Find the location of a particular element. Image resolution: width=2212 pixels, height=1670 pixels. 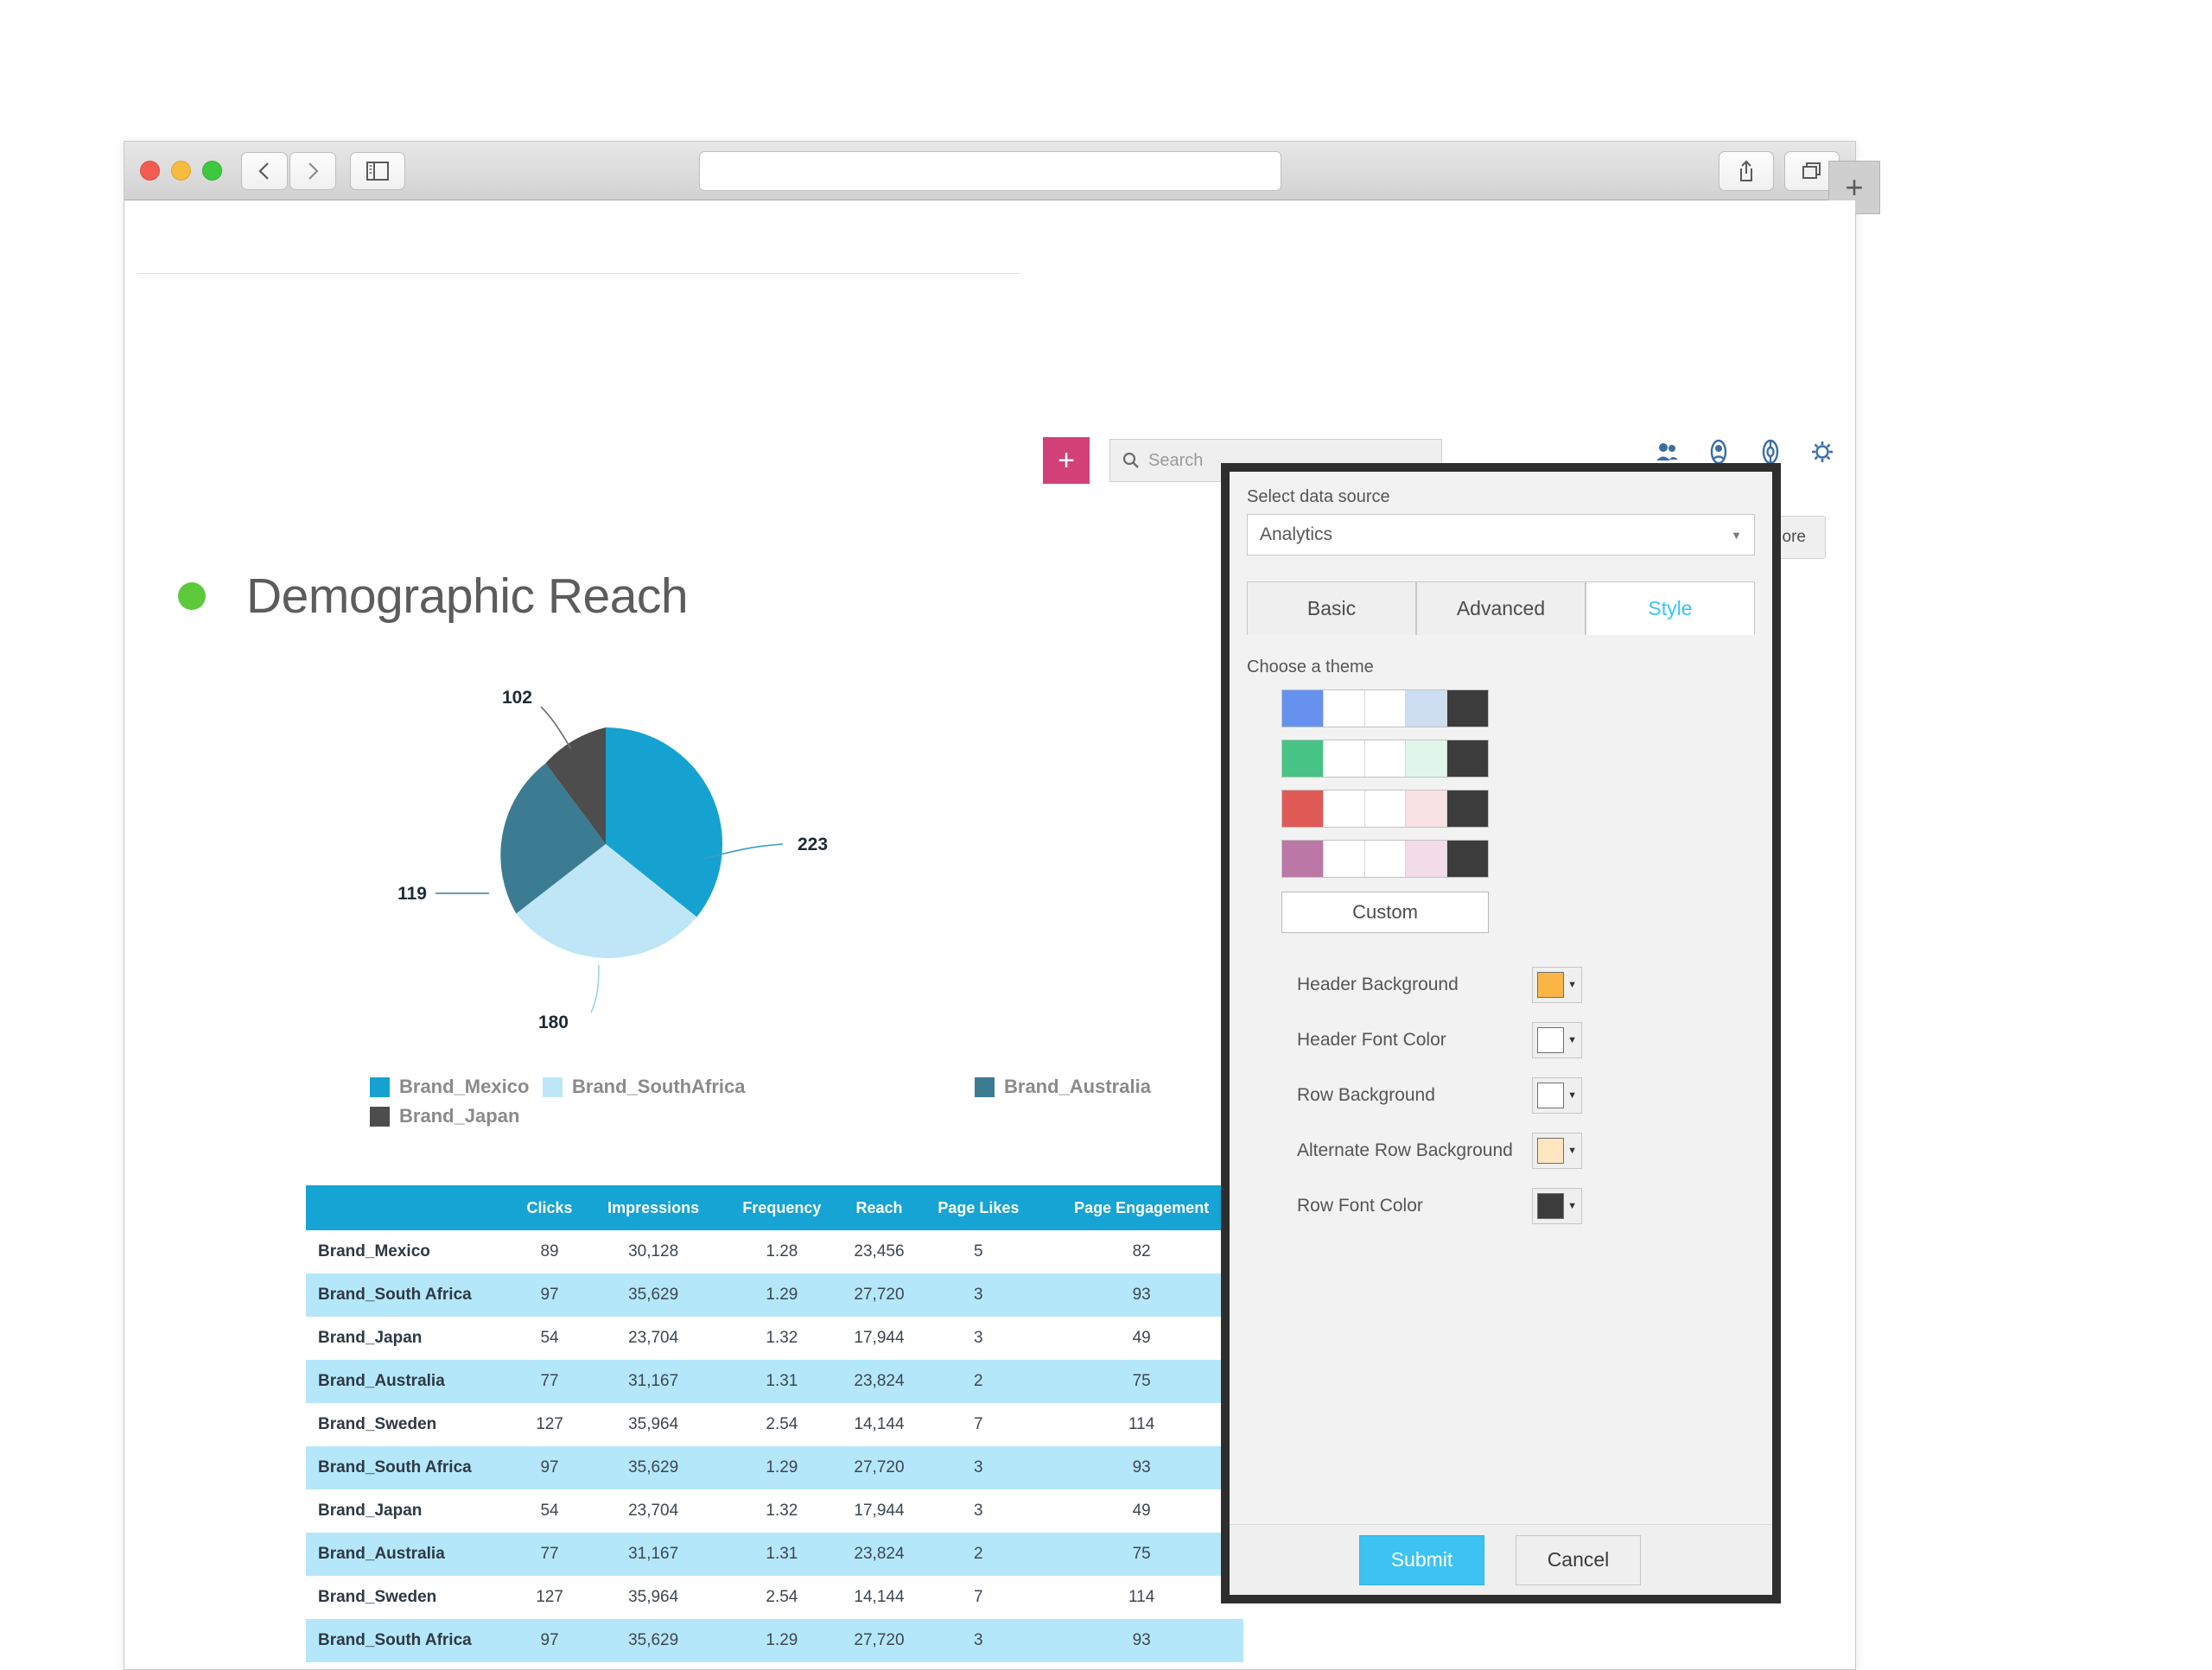

legend-item-brand-mexico: Brand_Mexico is located at coordinates (456, 1087).